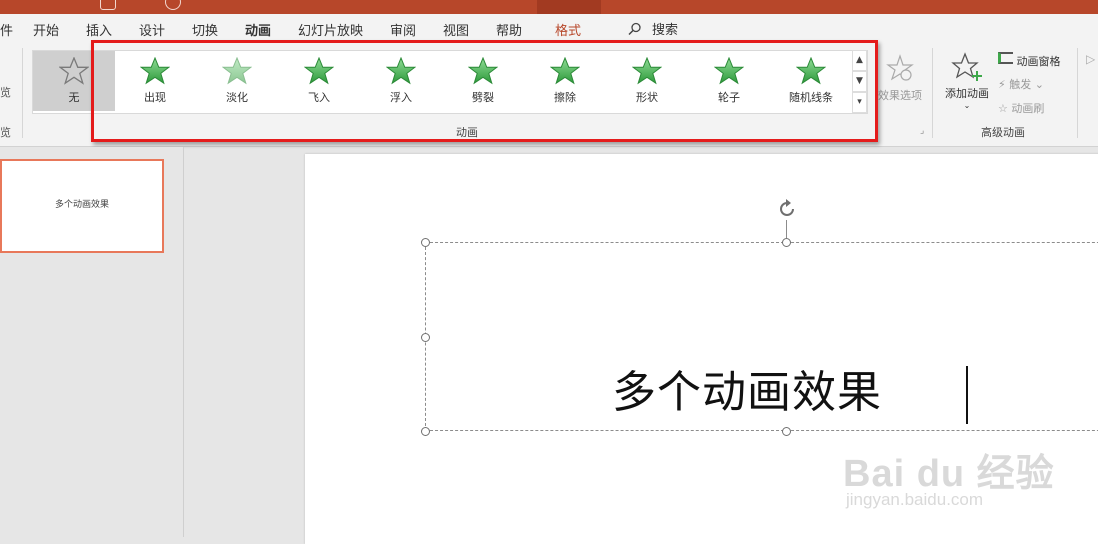 The image size is (1098, 544). I want to click on tab-insert: 插入, so click(99, 29).